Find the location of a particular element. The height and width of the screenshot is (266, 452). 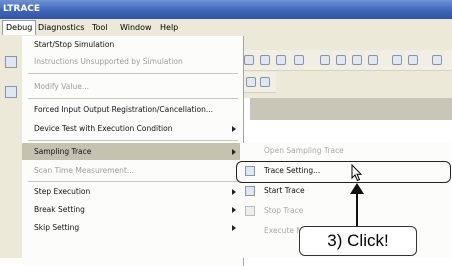

mouse-pointer-icon is located at coordinates (357, 173).